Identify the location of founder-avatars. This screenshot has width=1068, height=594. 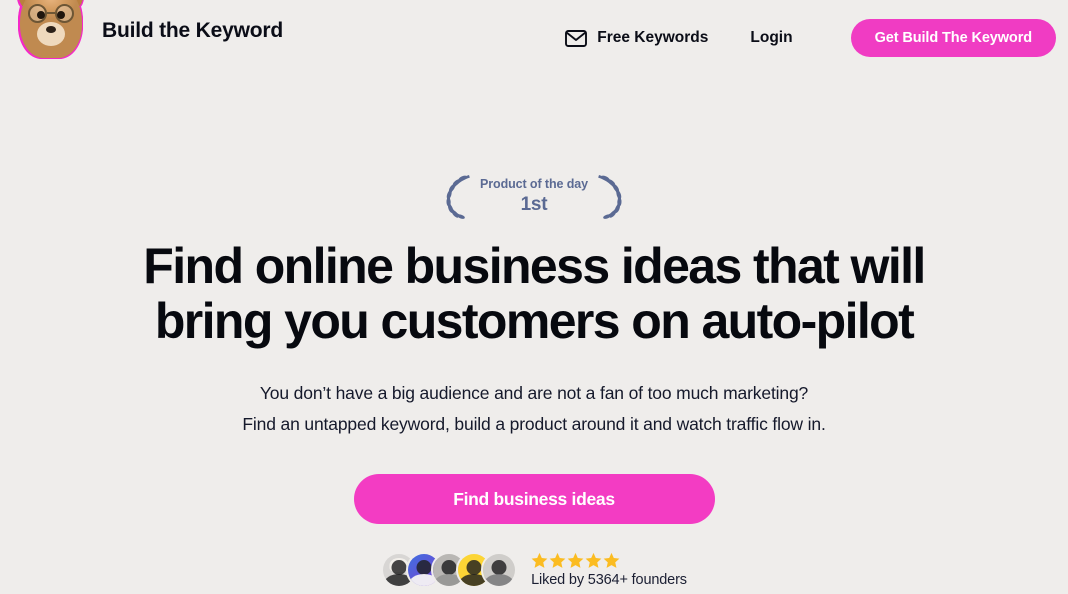
(449, 570).